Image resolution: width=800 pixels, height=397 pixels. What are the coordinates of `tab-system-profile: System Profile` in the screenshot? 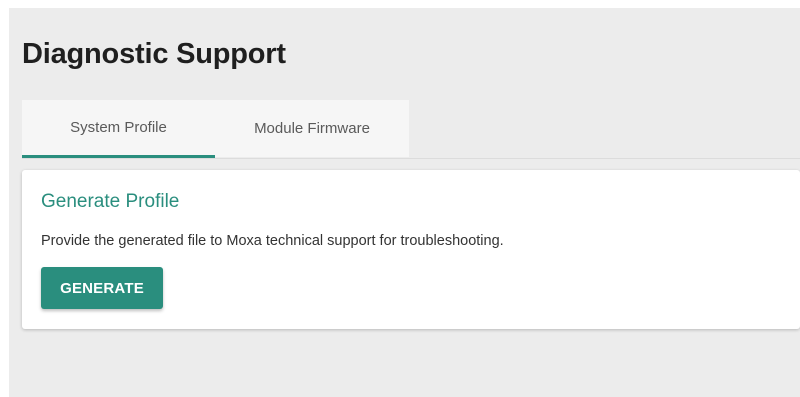 It's located at (118, 129).